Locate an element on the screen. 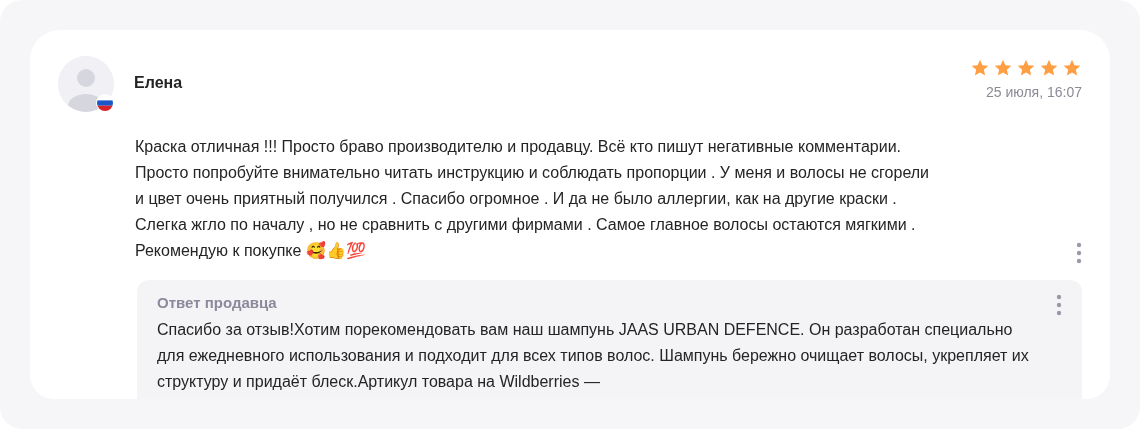 This screenshot has height=429, width=1140. reply-text: Спасибо за отзыв!Хотим порекомендовать вам наш шампунь JAAS URBAN DEFENCE. Он разработан специально для ежедневного использования и подходит для всех типов волос. Шампунь бережно очищает волосы, укрепляет их структуру и придаёт блеск.Артикул товара на Wildberries — is located at coordinates (593, 356).